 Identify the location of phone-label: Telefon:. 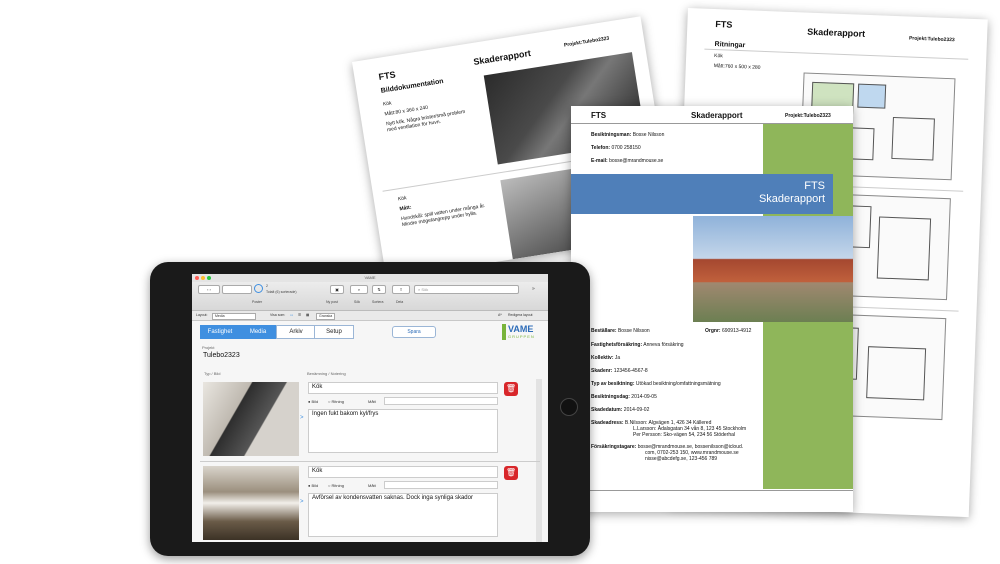
(601, 148).